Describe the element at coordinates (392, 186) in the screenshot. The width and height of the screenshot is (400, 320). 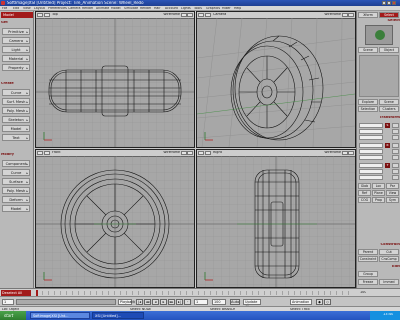
I see `par-button: Par` at that location.